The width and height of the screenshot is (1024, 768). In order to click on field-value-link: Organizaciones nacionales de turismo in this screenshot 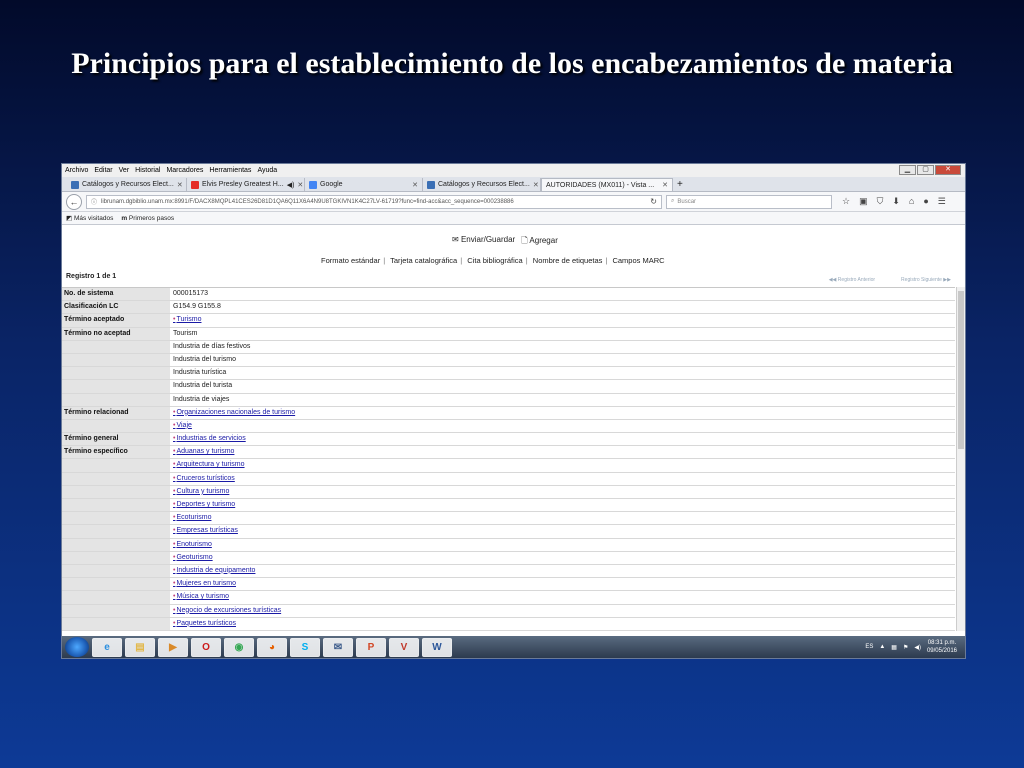, I will do `click(562, 413)`.